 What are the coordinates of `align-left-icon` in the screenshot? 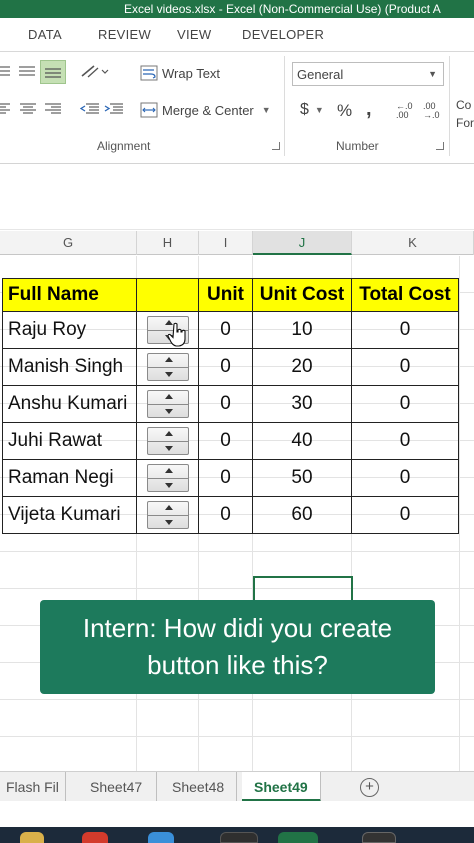 It's located at (5, 108).